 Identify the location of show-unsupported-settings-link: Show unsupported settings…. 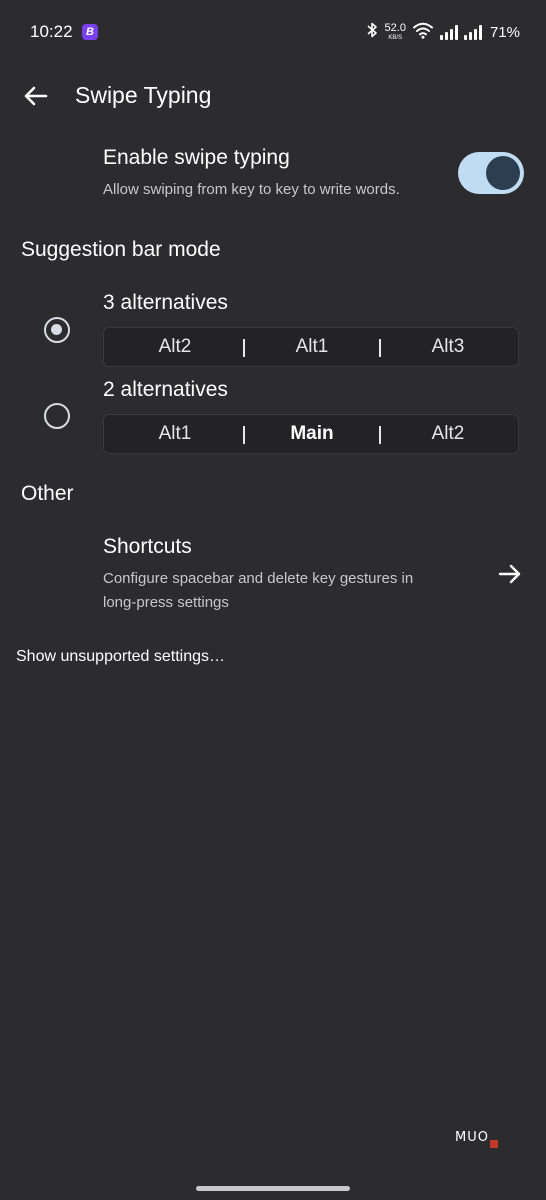
(120, 657).